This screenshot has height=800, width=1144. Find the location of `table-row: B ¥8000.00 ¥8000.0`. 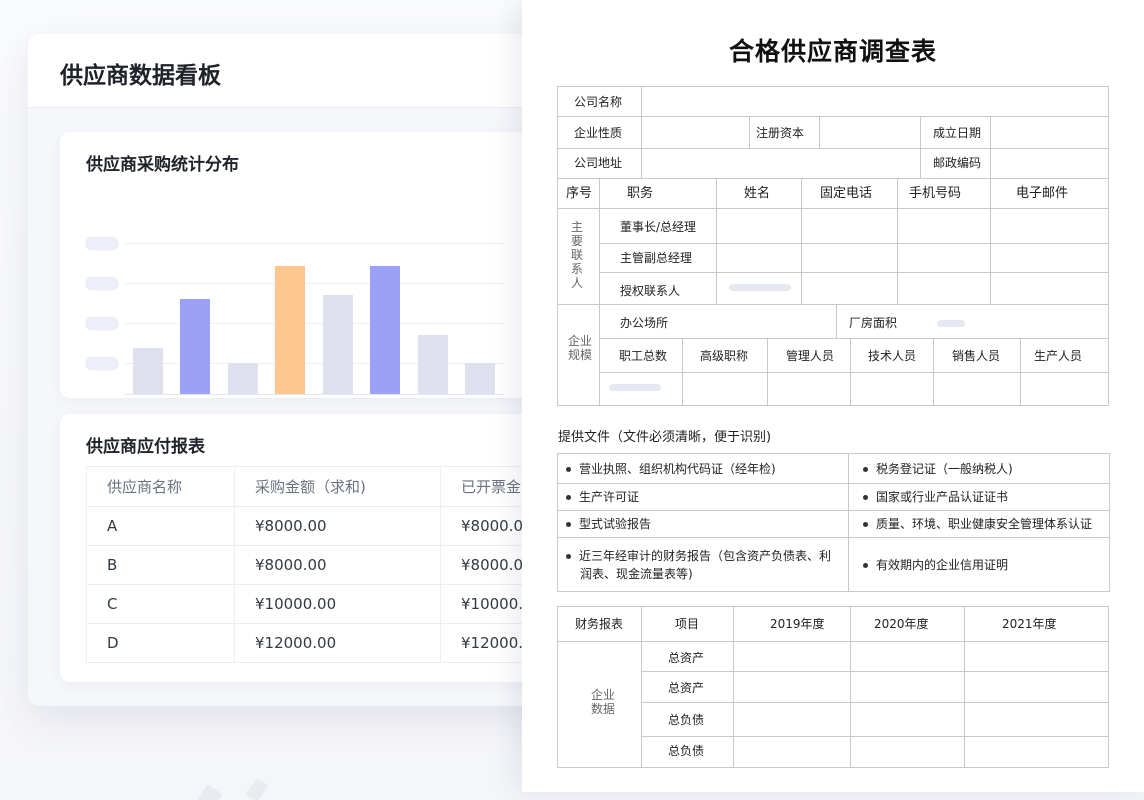

table-row: B ¥8000.00 ¥8000.0 is located at coordinates (324, 565).